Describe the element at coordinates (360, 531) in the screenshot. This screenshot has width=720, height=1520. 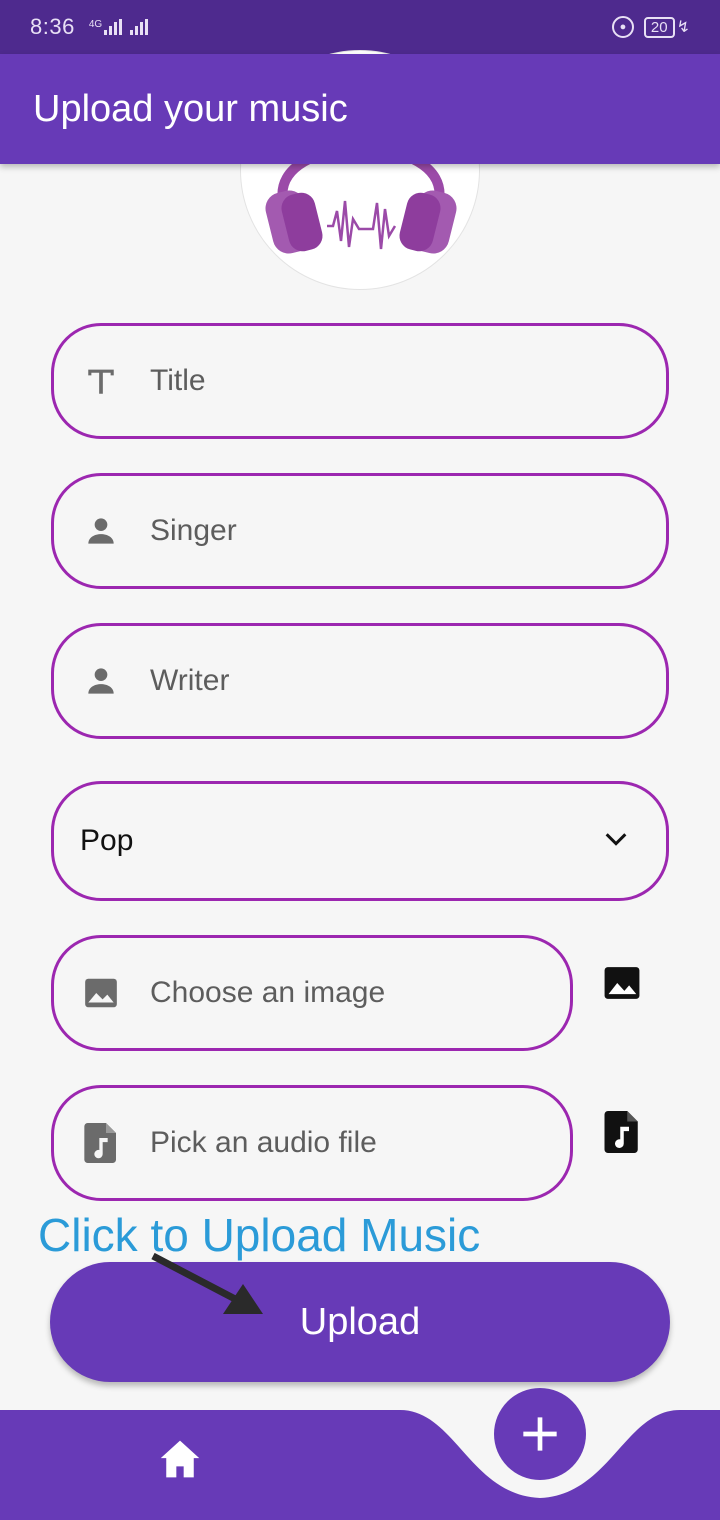
I see `singer-field: Singer` at that location.